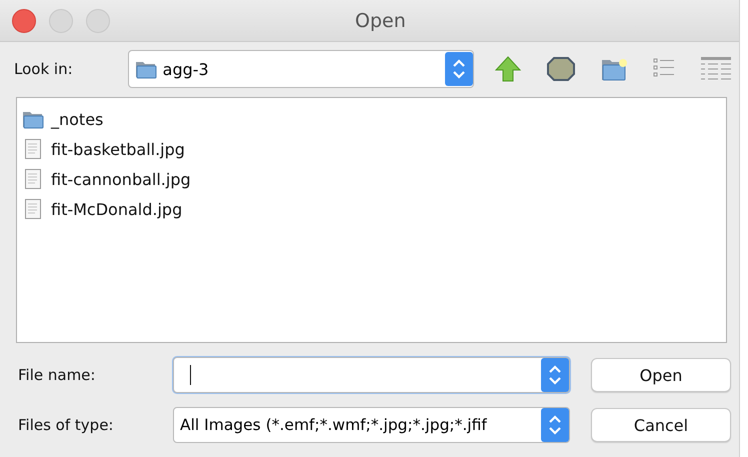 The image size is (748, 457). What do you see at coordinates (614, 69) in the screenshot?
I see `new-folder-icon` at bounding box center [614, 69].